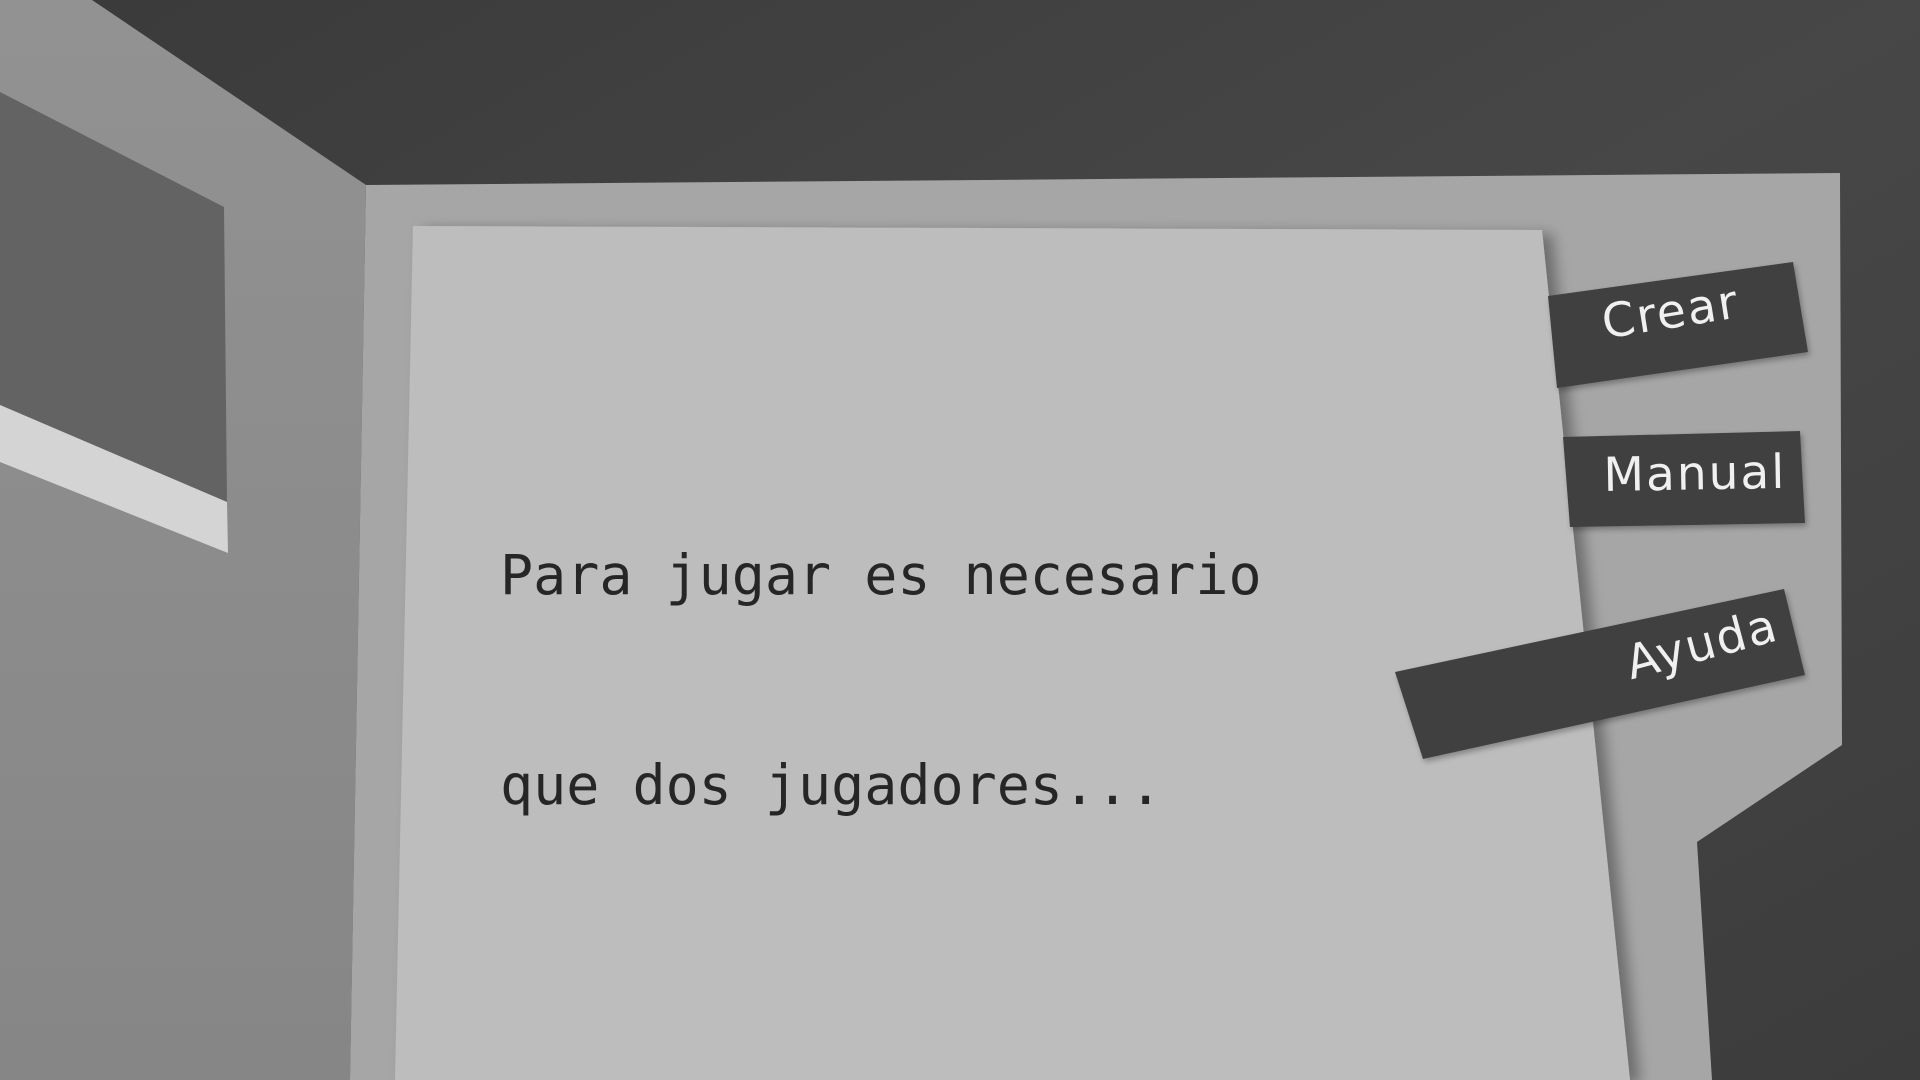 The height and width of the screenshot is (1080, 1920). I want to click on manual-button: Manual, so click(1695, 474).